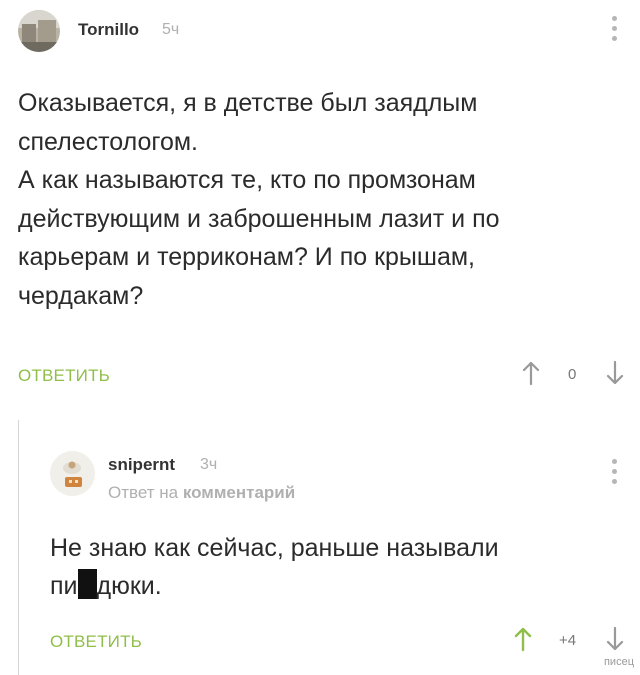  What do you see at coordinates (618, 662) in the screenshot?
I see `watermark: писец` at bounding box center [618, 662].